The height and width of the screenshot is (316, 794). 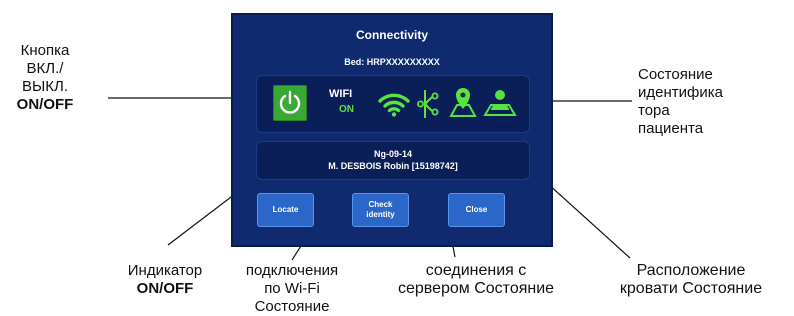 What do you see at coordinates (476, 210) in the screenshot?
I see `close-button: Close` at bounding box center [476, 210].